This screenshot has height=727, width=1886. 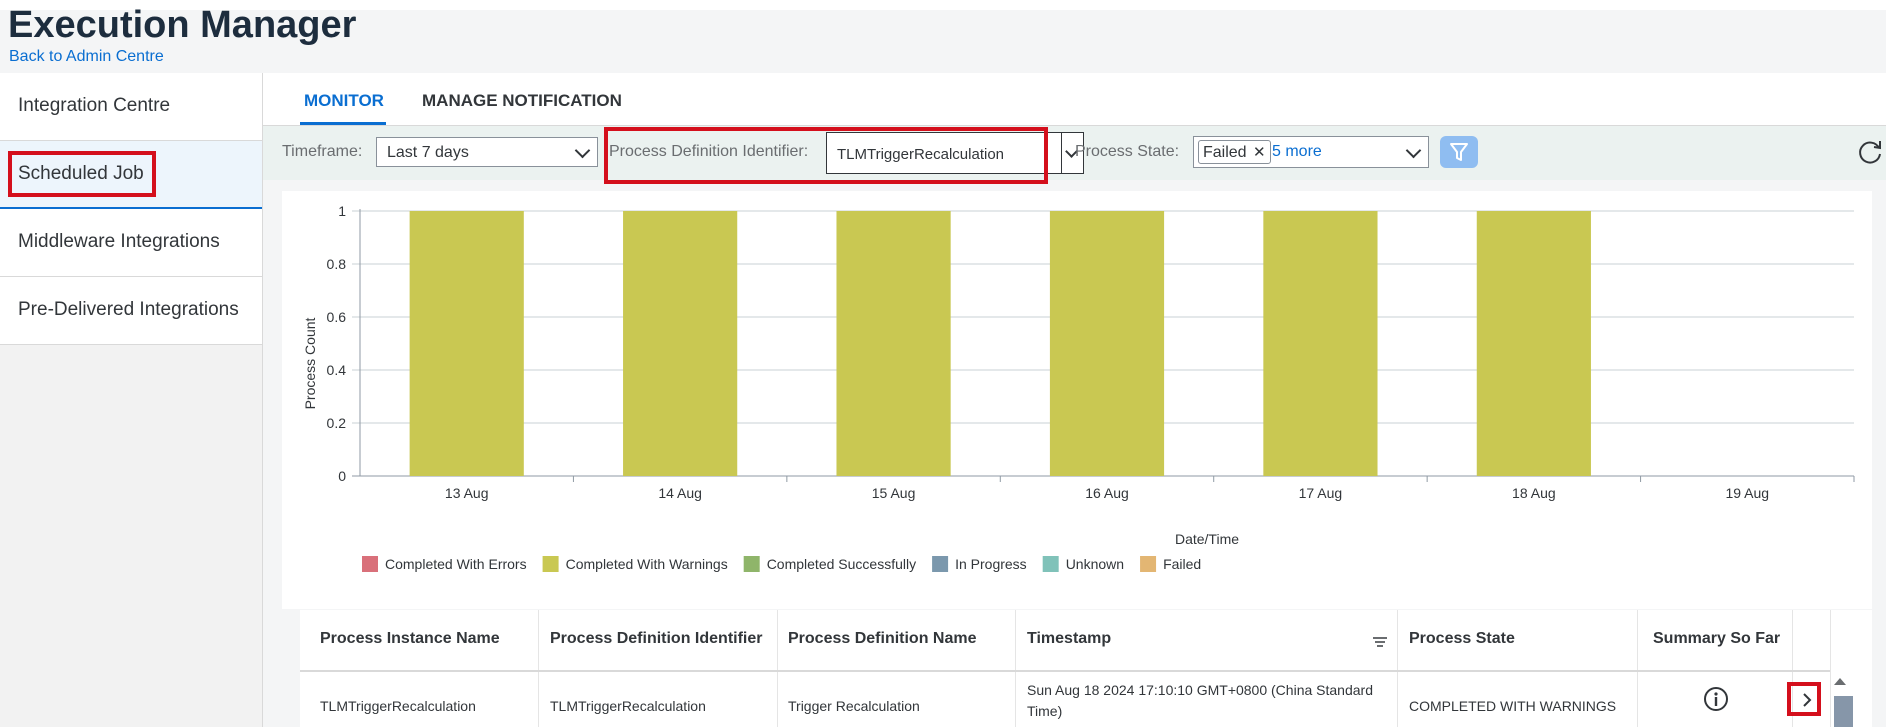 What do you see at coordinates (1513, 706) in the screenshot?
I see `cell-state: COMPLETED WITH WARNINGS` at bounding box center [1513, 706].